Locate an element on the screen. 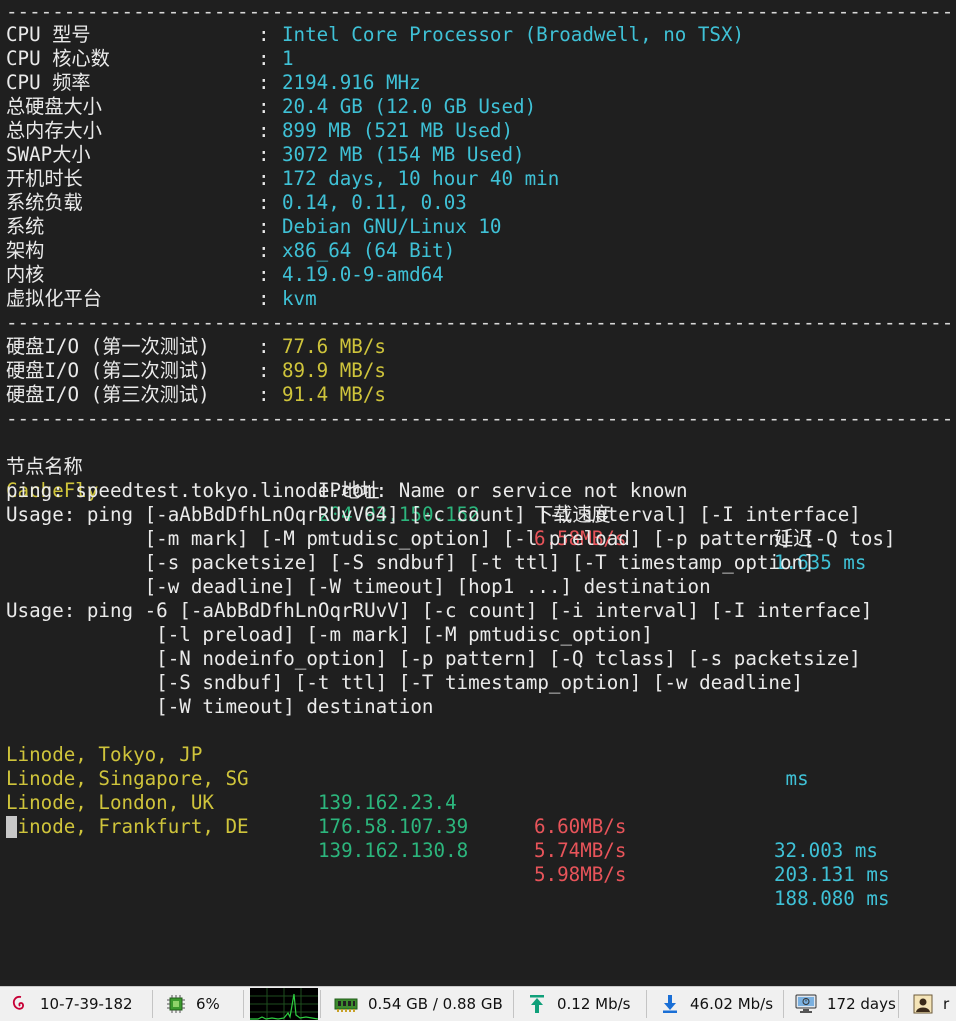 The height and width of the screenshot is (1021, 956). net-row-tokyo: Linode, Tokyo, JP ms is located at coordinates (407, 766).